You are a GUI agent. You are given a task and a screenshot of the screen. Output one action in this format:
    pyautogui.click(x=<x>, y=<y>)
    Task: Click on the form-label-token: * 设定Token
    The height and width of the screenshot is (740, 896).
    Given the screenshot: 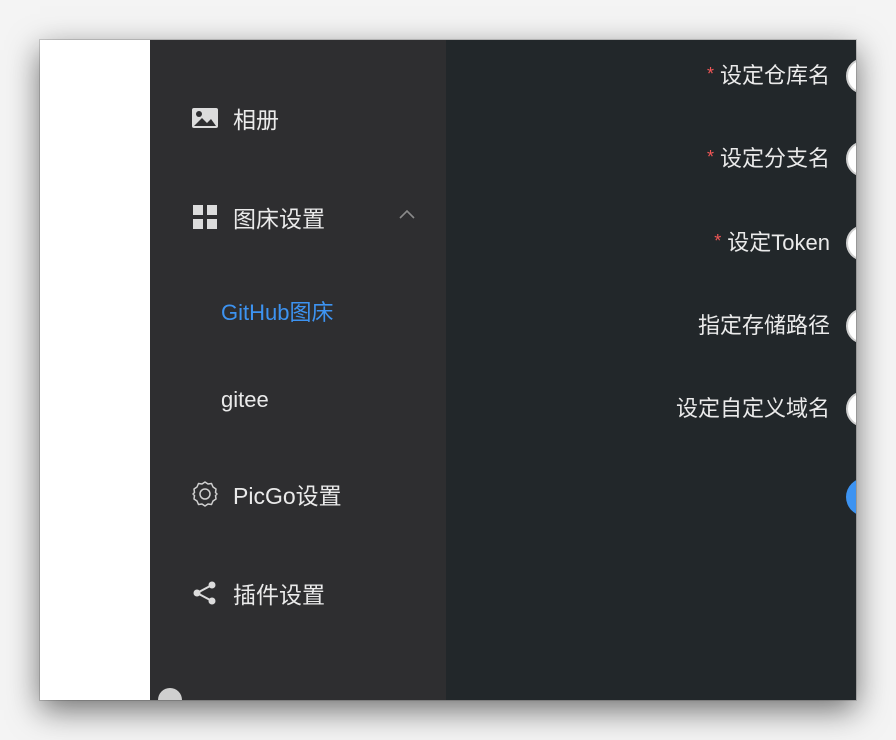 What is the action you would take?
    pyautogui.click(x=772, y=241)
    